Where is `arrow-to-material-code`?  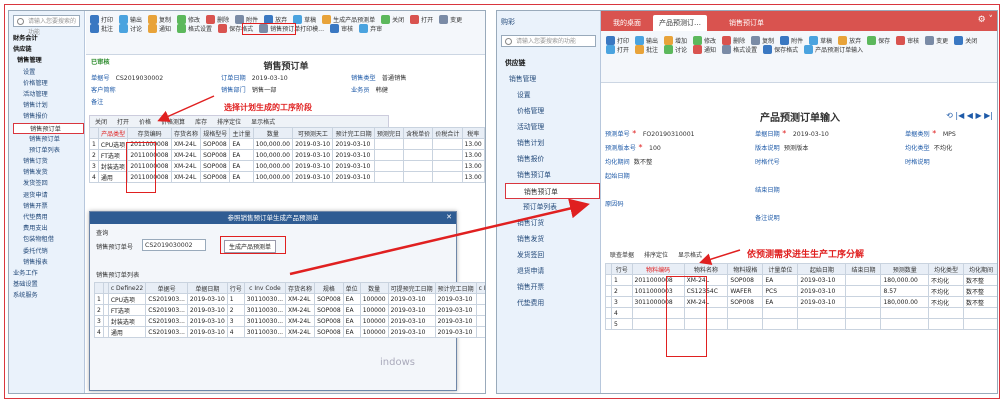
arrow-to-material-code is located at coordinates (720, 257).